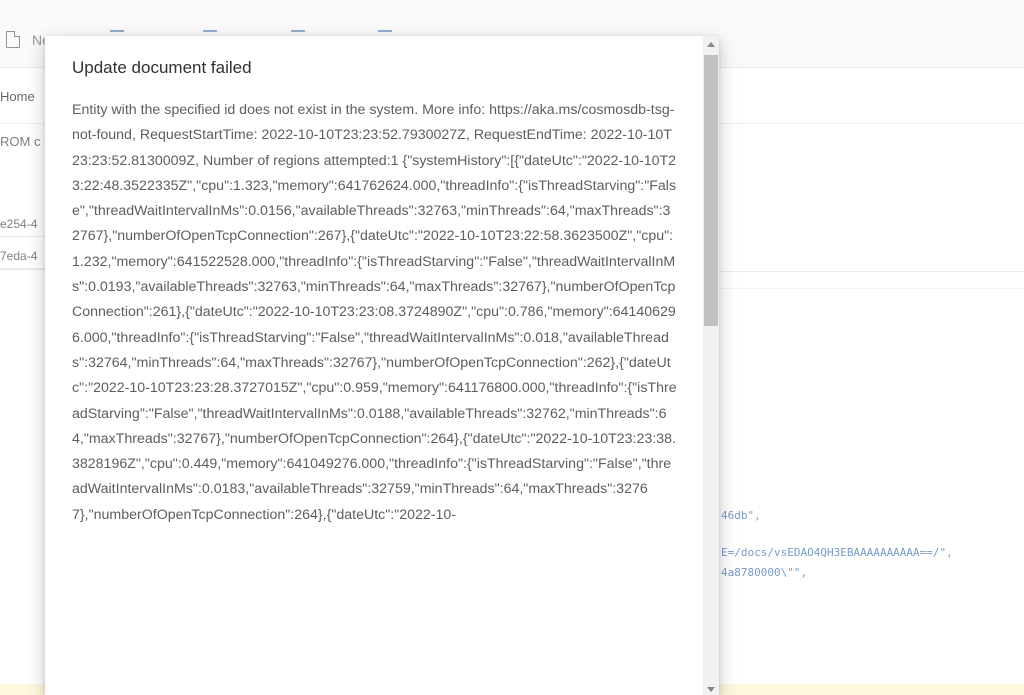  I want to click on scroll-thumb, so click(711, 190).